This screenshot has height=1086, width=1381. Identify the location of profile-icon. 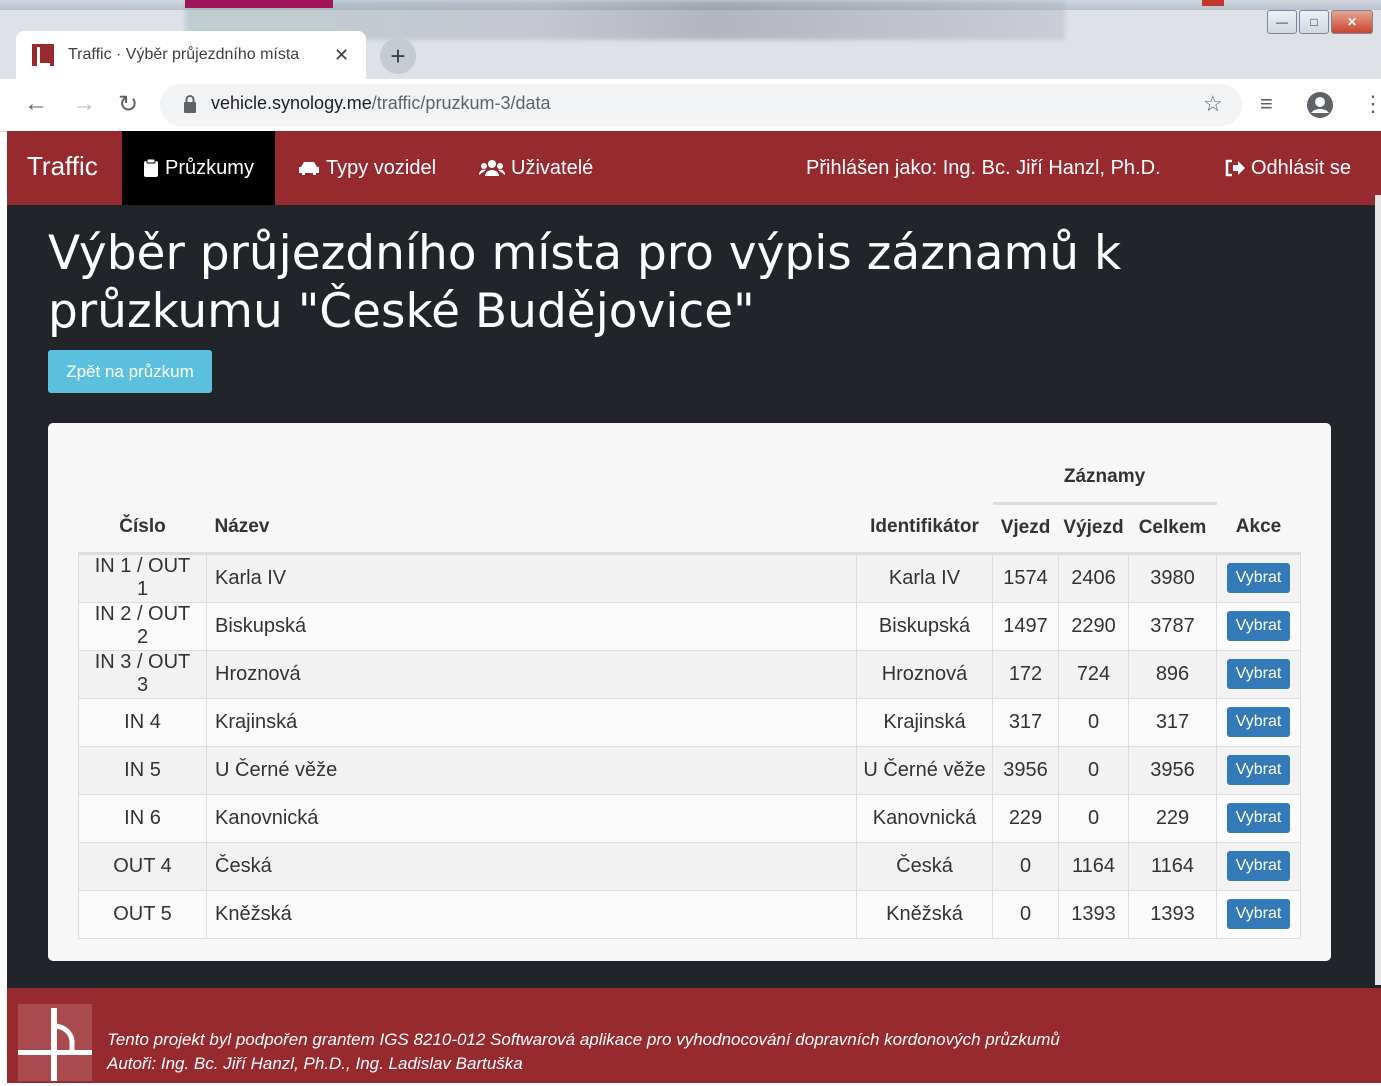
(1320, 105).